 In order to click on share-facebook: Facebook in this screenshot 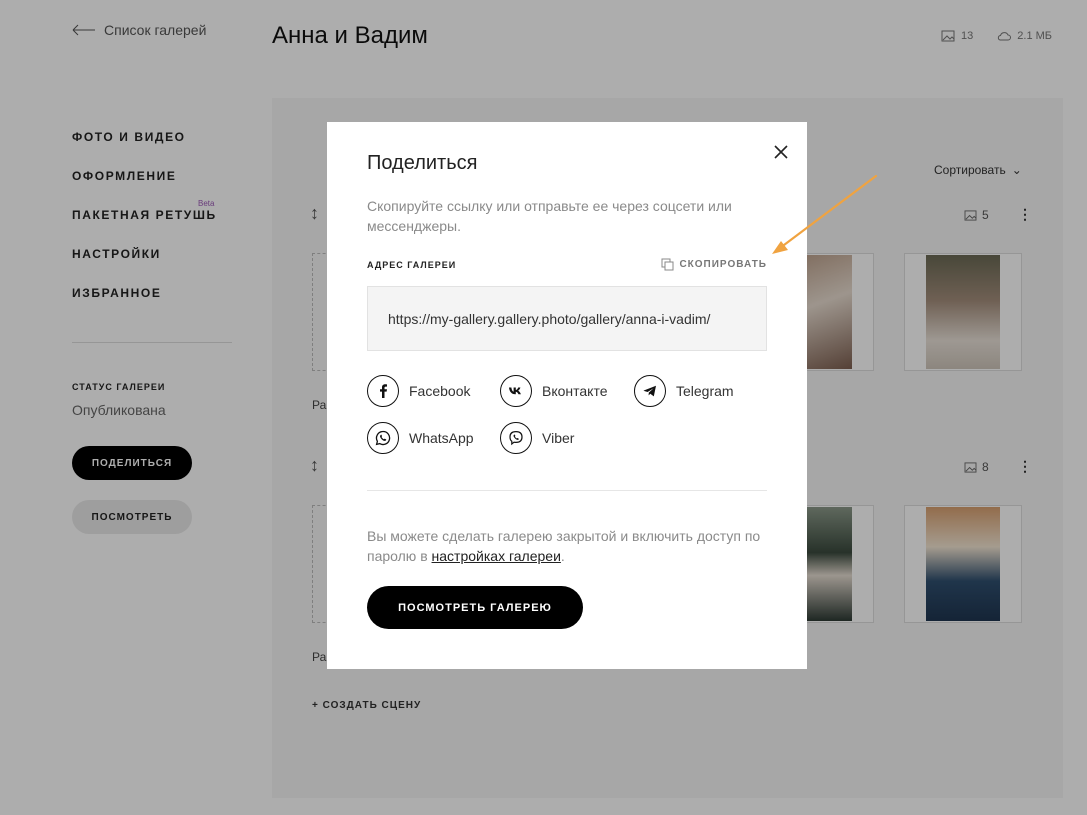, I will do `click(418, 391)`.